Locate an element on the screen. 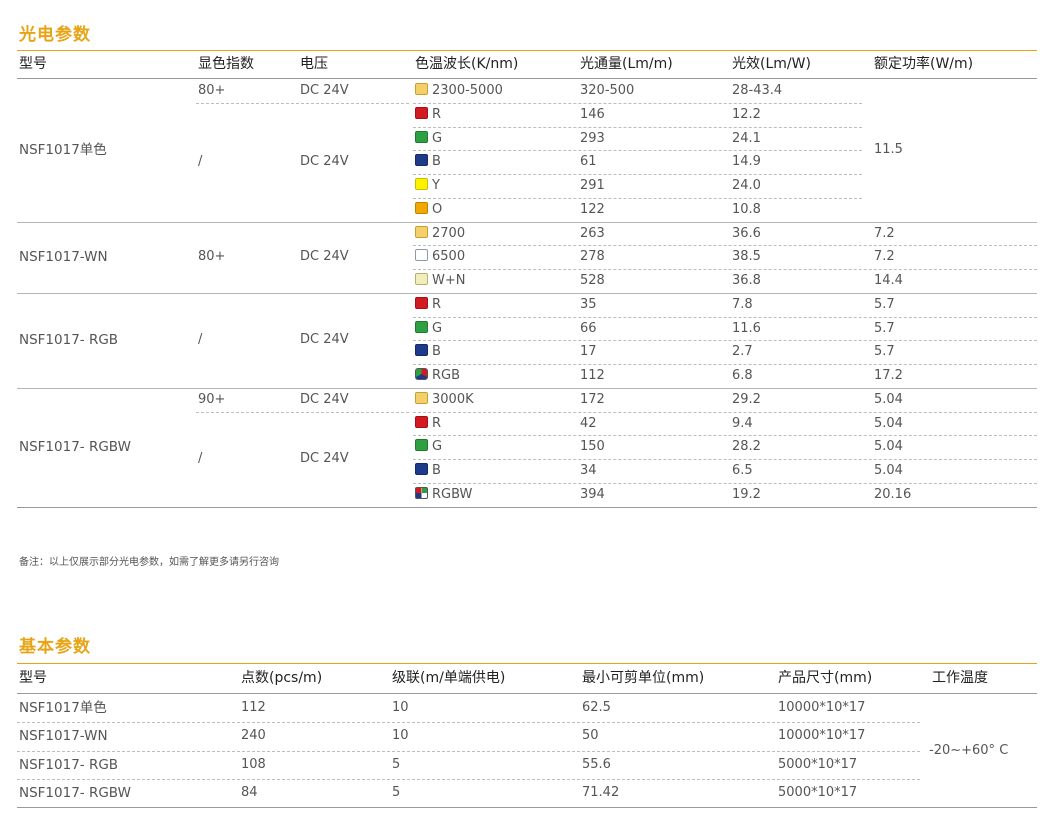 Image resolution: width=1054 pixels, height=828 pixels. power-cell: 11.5 is located at coordinates (888, 150).